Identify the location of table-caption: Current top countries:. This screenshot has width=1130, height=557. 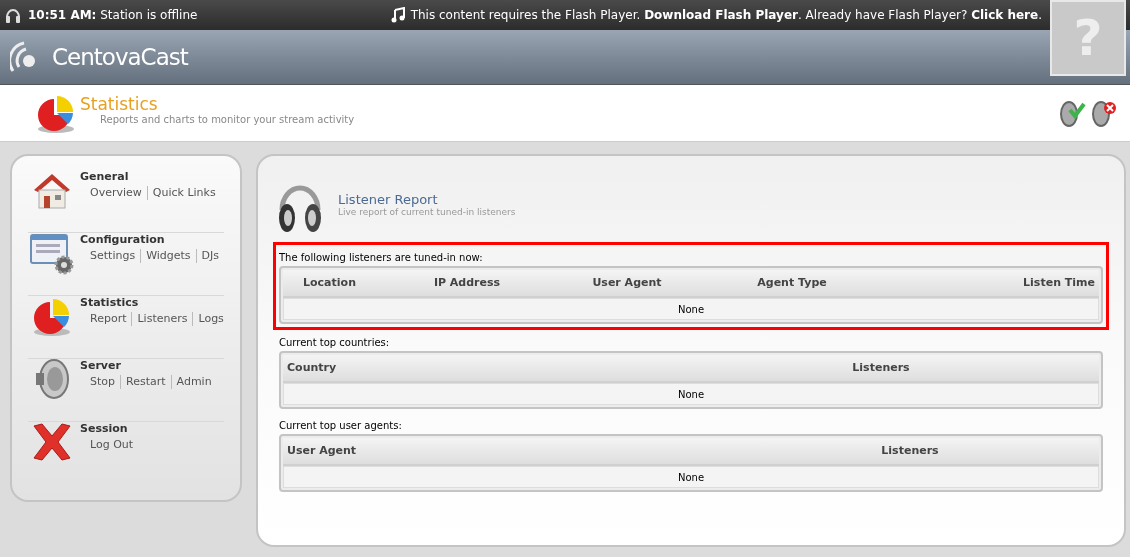
(335, 343).